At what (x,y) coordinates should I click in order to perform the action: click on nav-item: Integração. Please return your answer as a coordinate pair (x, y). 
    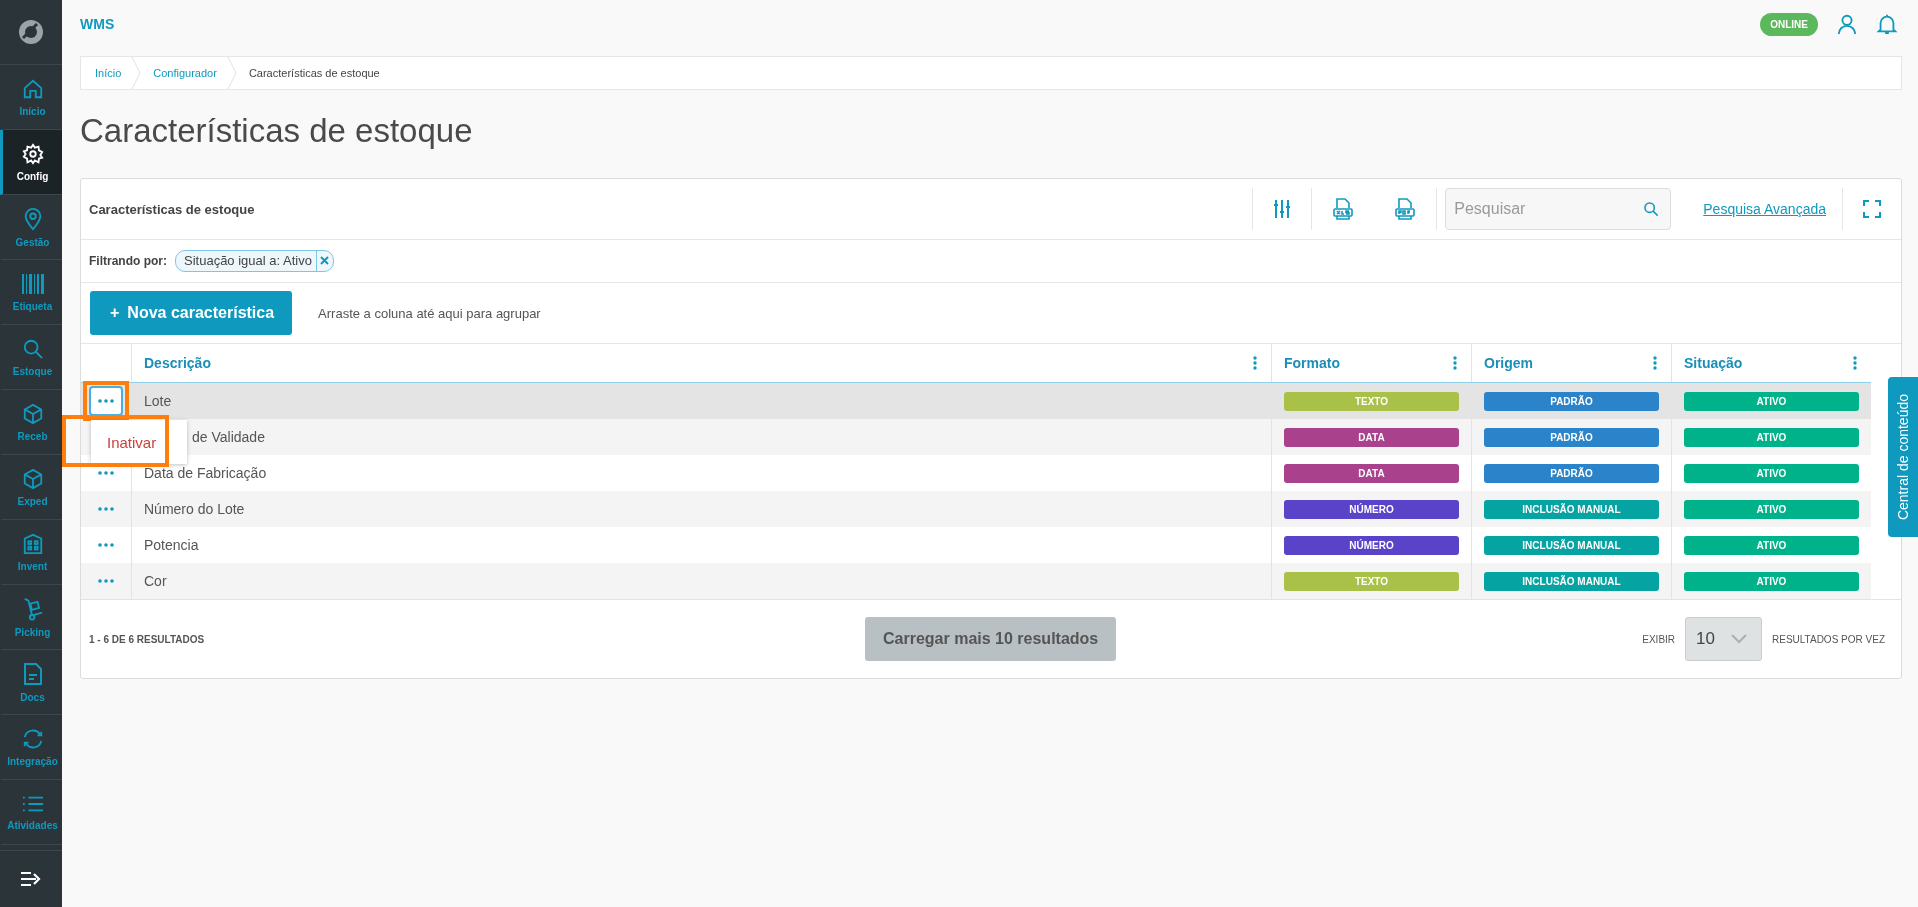
    Looking at the image, I should click on (31, 747).